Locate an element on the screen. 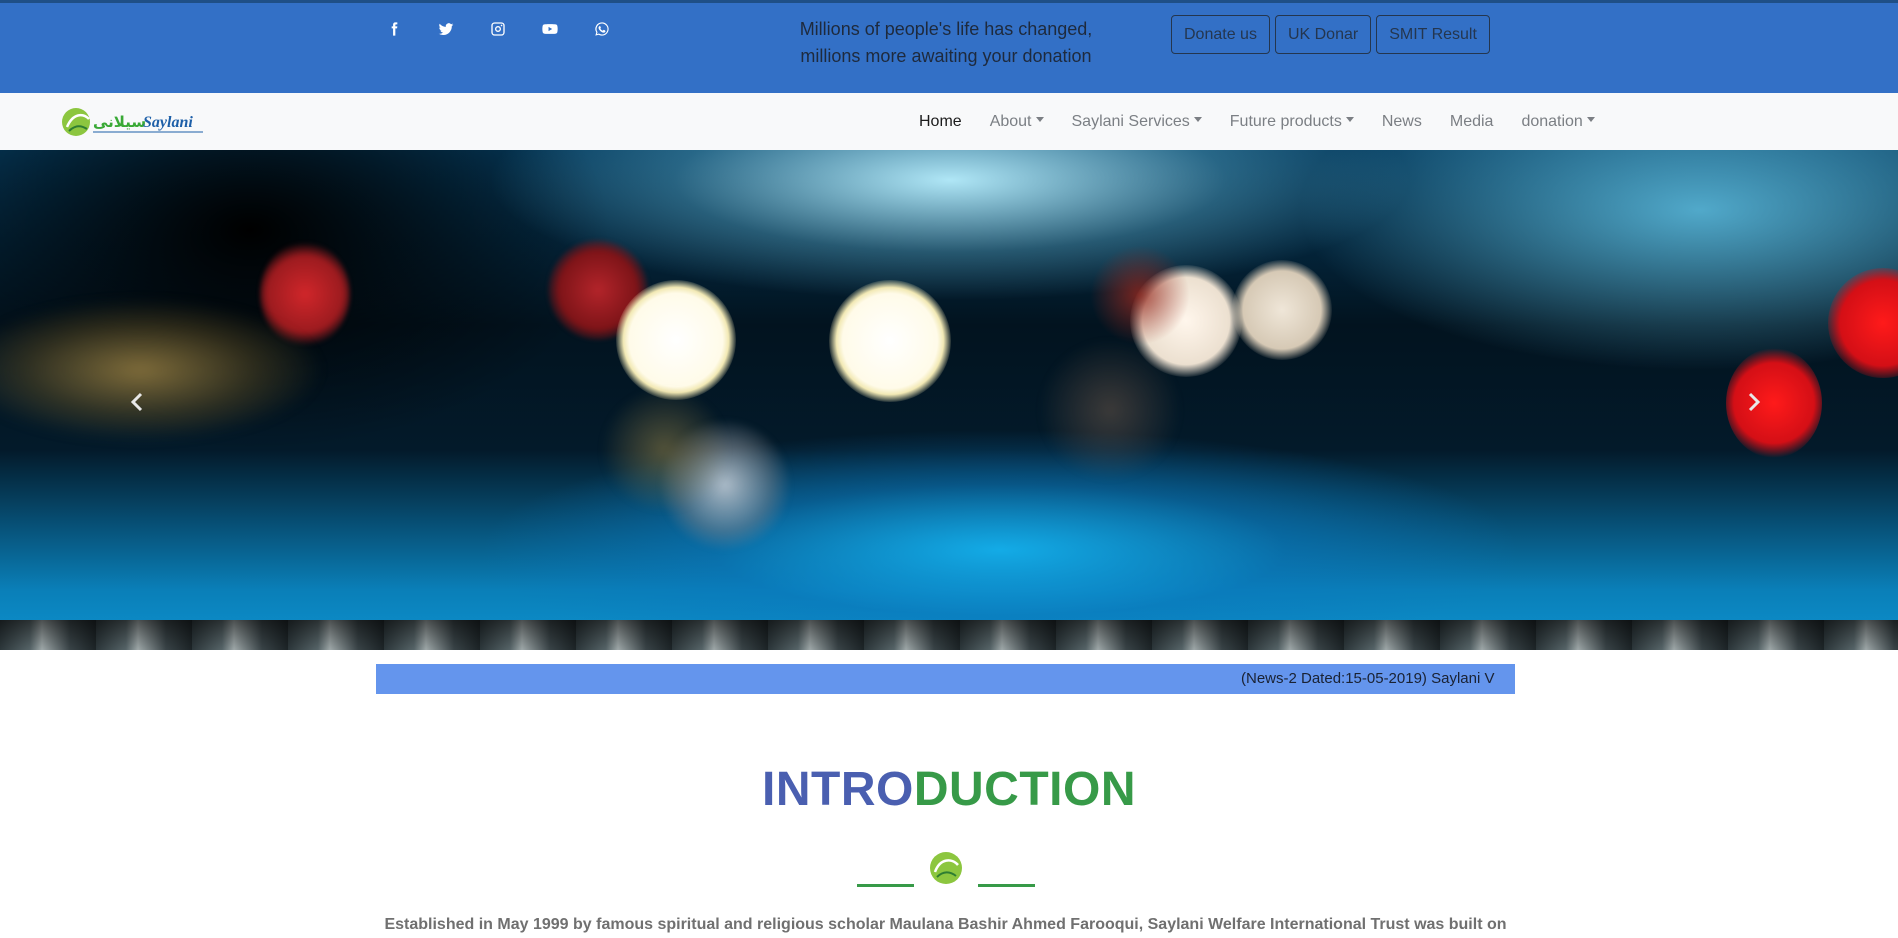  nav-item-media: Media is located at coordinates (1472, 122).